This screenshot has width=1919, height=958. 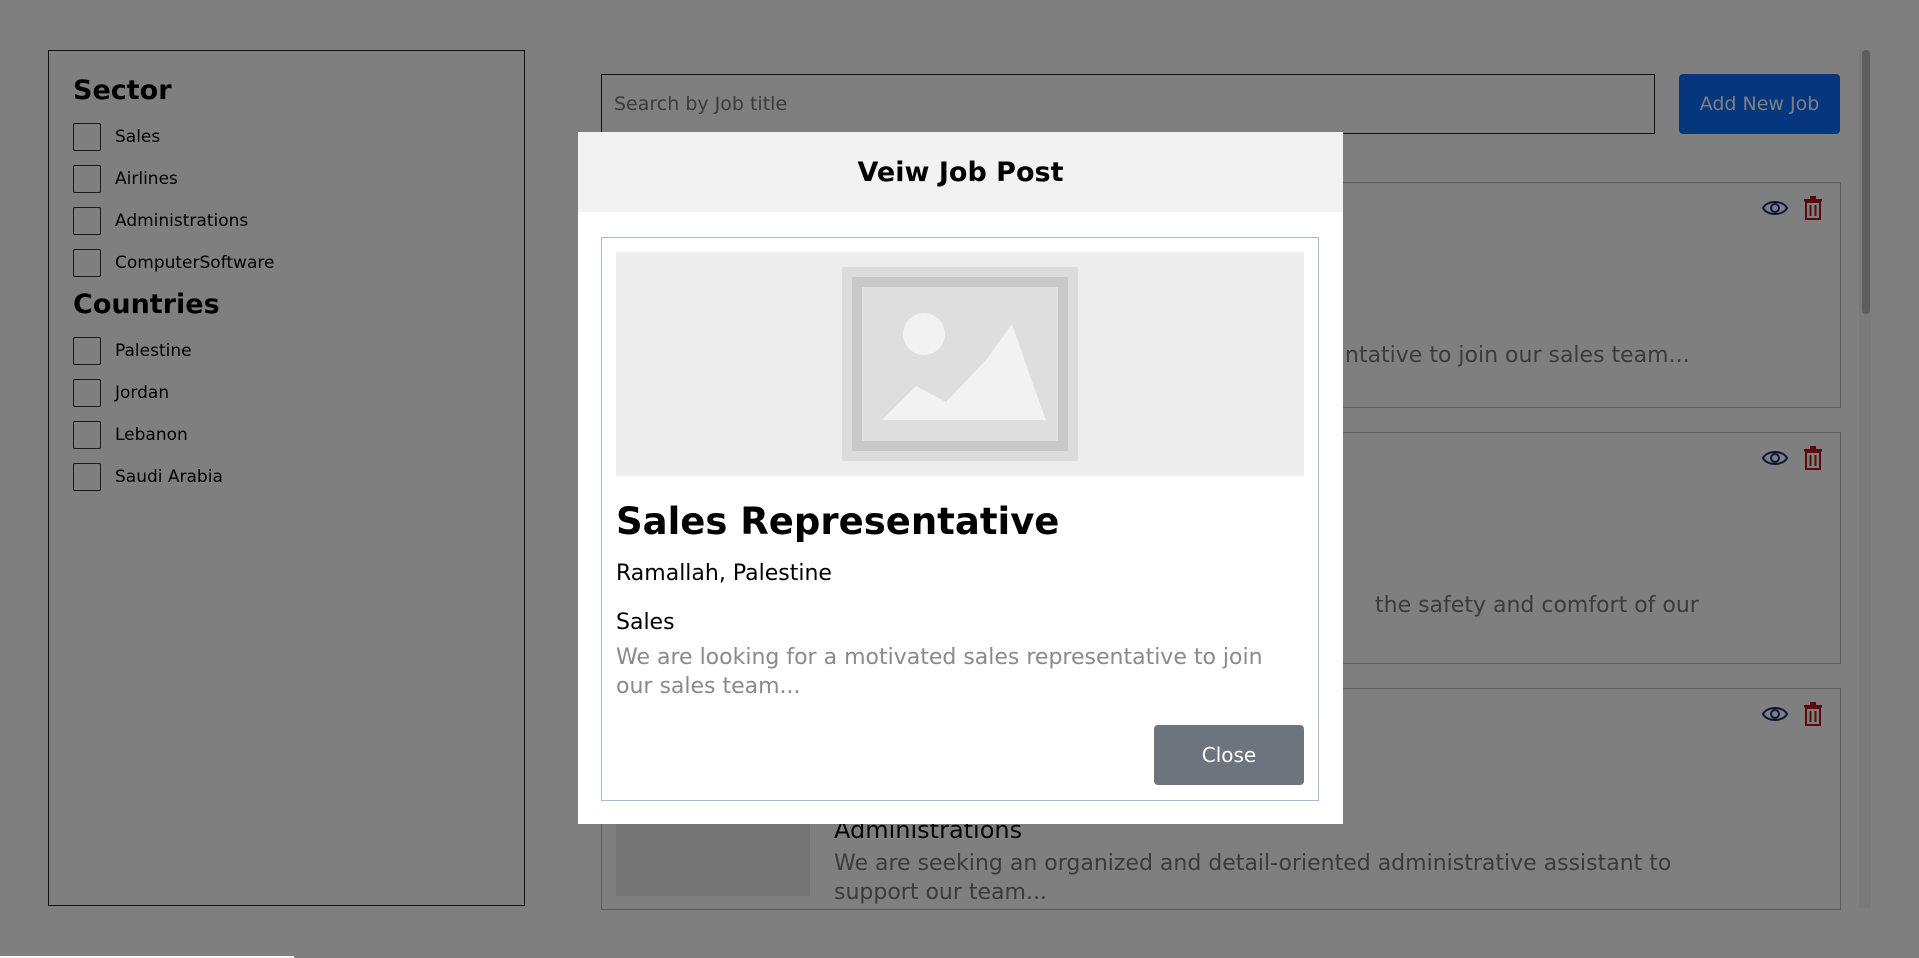 I want to click on modal-title: Veiw Job Post, so click(x=960, y=172).